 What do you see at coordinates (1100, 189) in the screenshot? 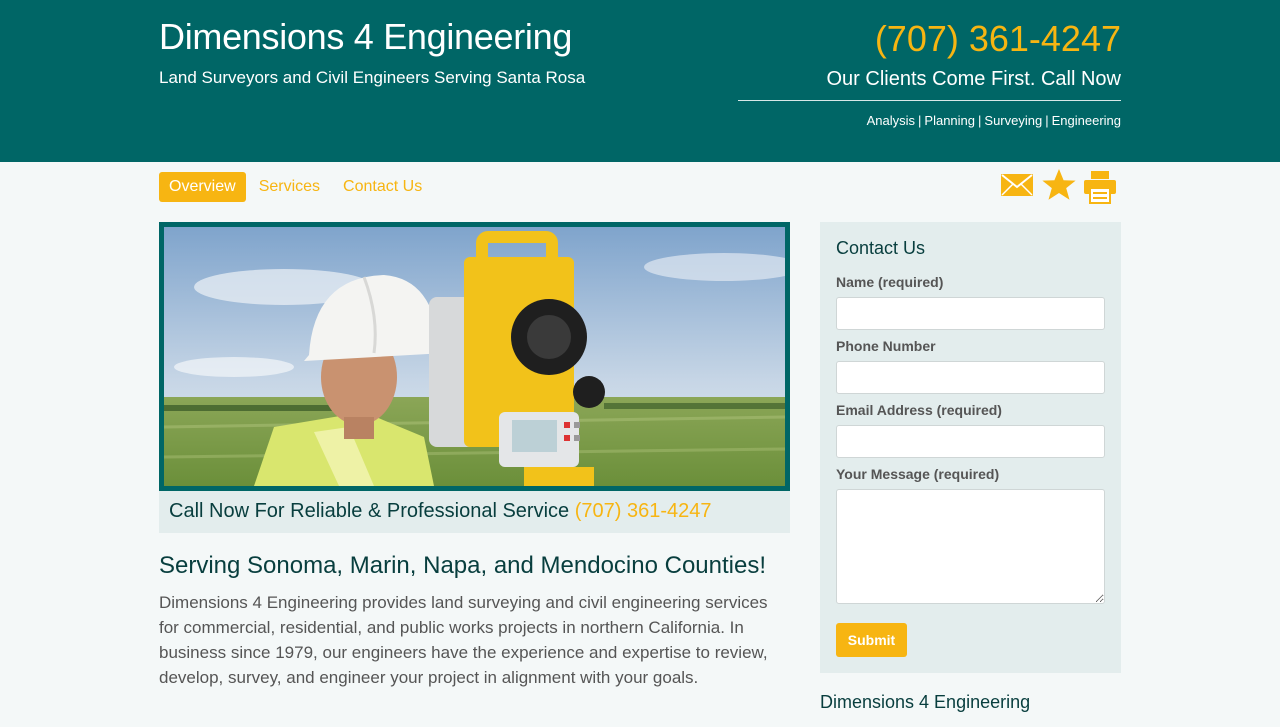
I see `print-icon` at bounding box center [1100, 189].